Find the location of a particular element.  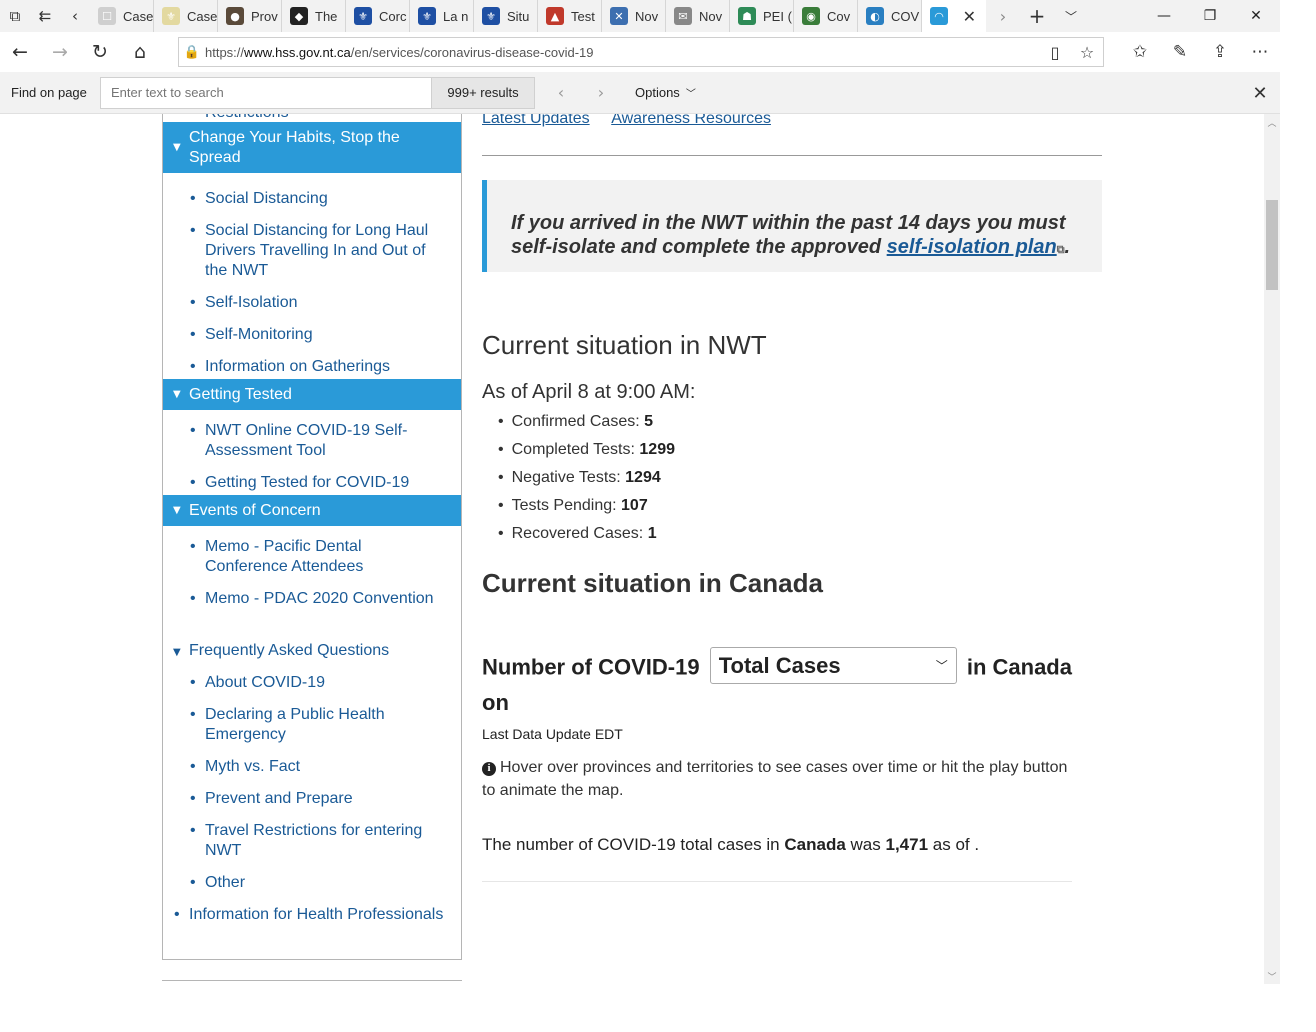

browser-tab: ⚜ Case is located at coordinates (186, 16).